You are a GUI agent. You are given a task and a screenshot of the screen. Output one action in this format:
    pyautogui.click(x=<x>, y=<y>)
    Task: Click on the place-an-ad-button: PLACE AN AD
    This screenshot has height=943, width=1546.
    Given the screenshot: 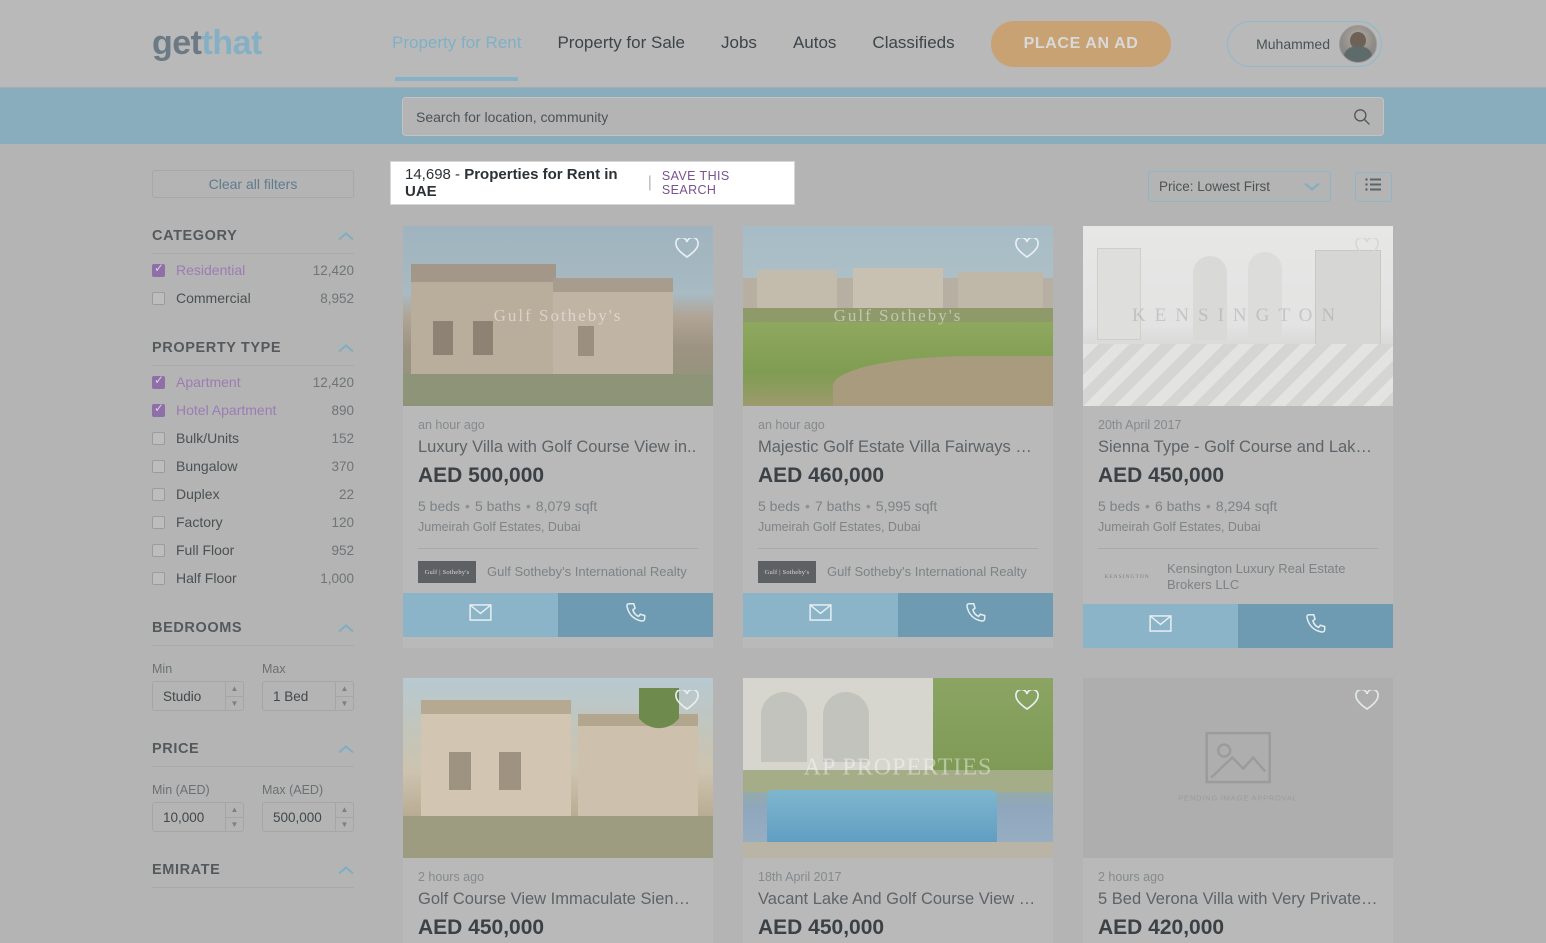 What is the action you would take?
    pyautogui.click(x=1081, y=44)
    